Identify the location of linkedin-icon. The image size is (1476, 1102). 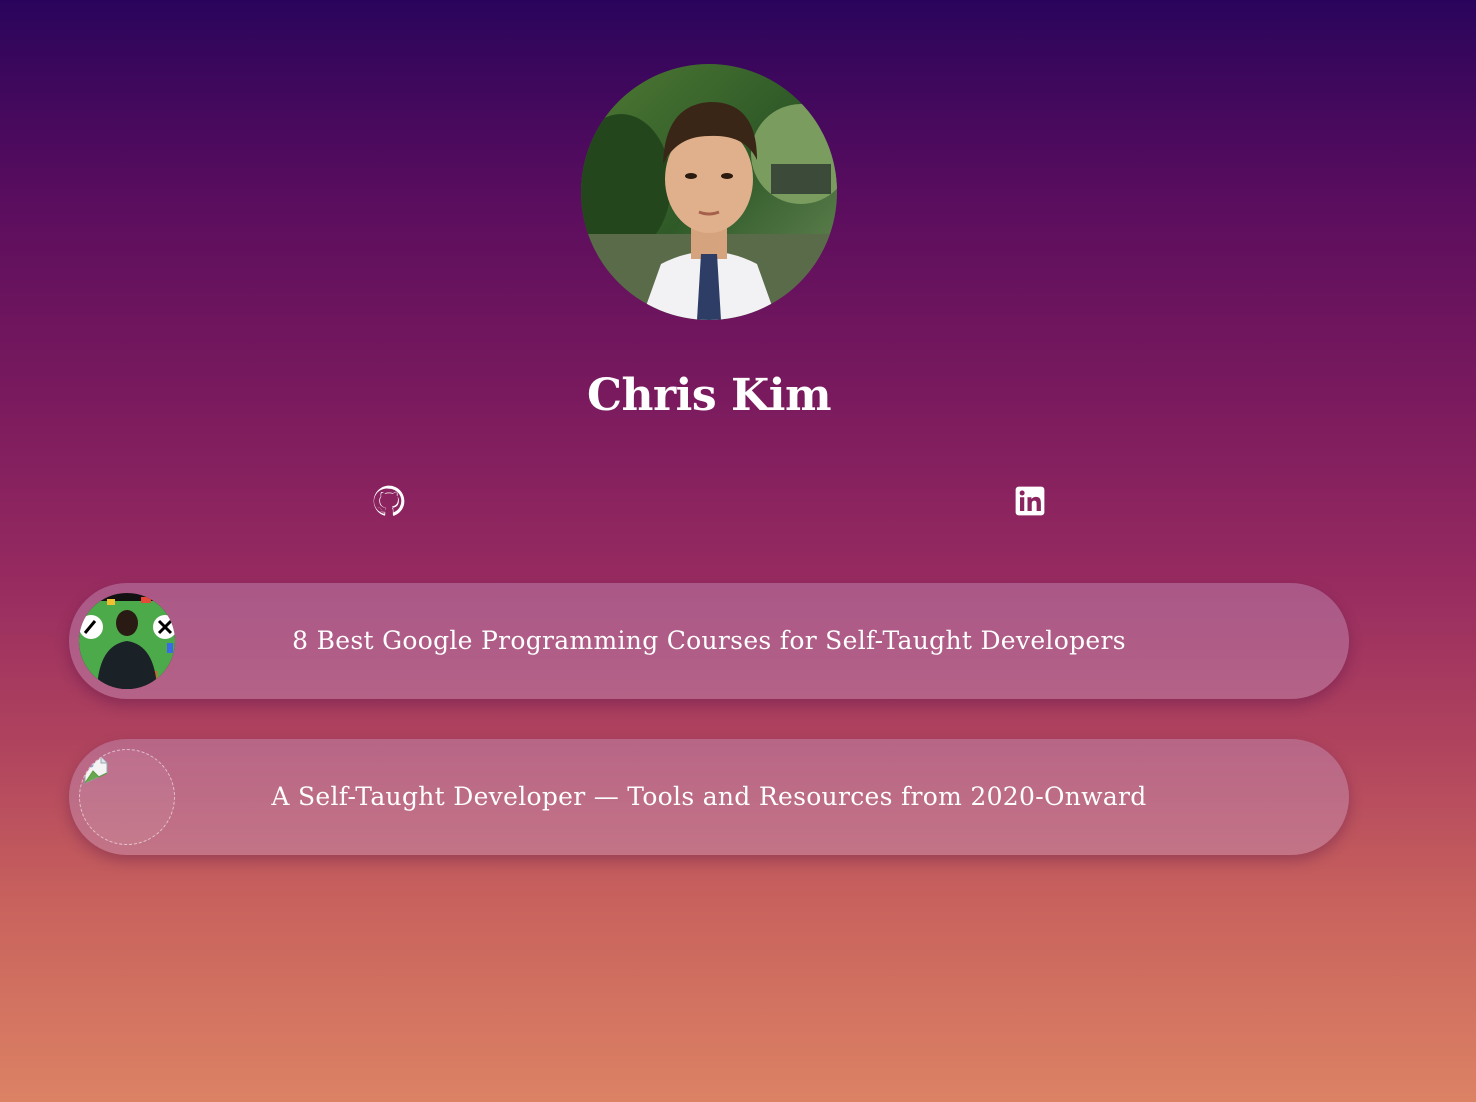
(1030, 501).